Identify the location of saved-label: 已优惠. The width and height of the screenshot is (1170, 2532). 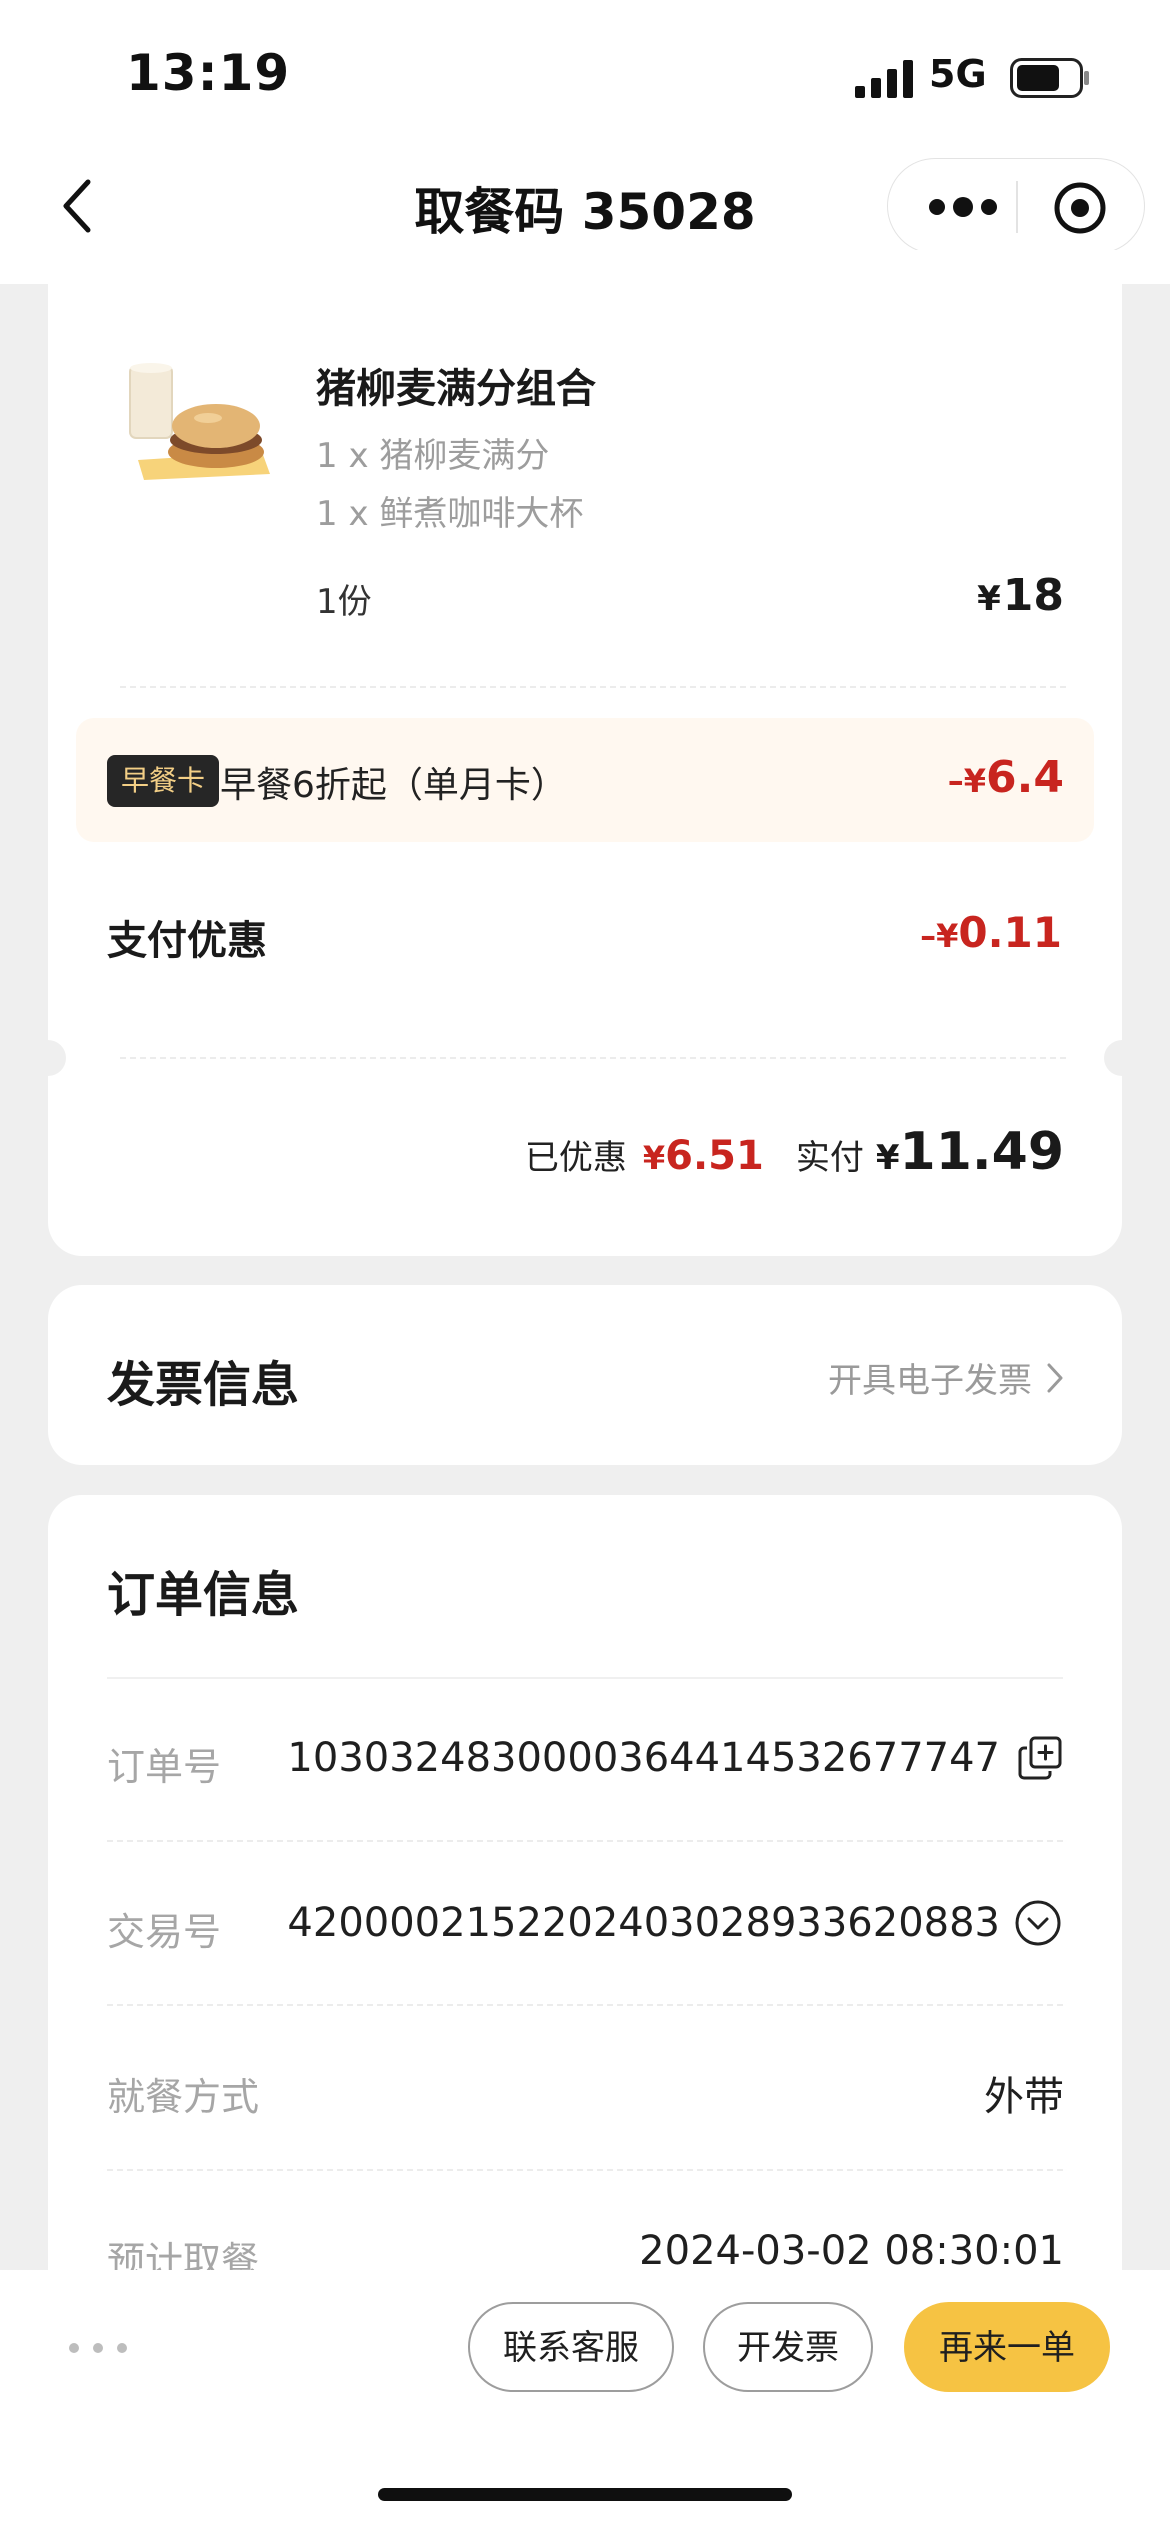
(575, 1158).